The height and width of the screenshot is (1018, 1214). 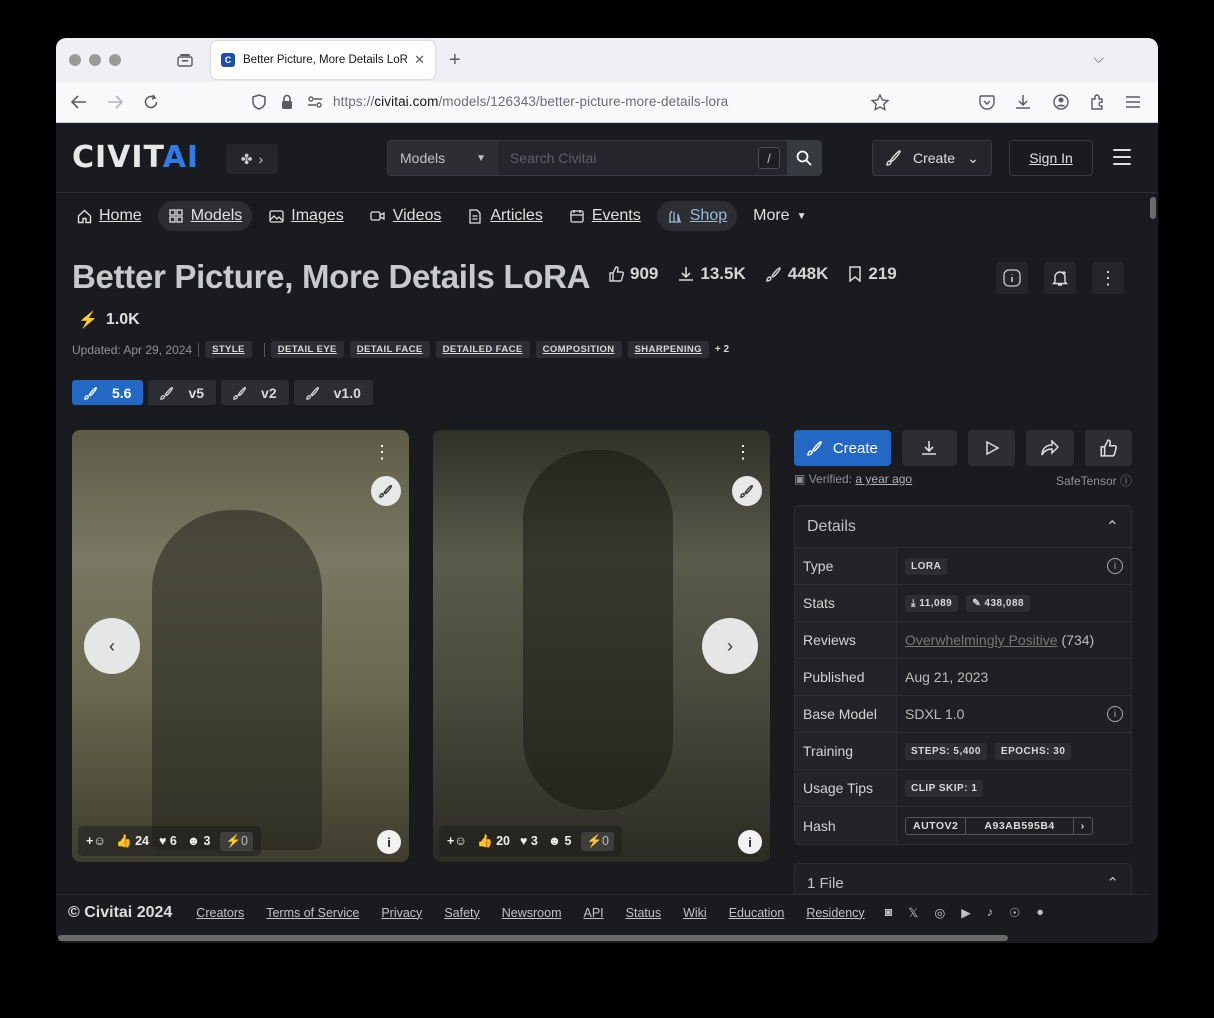 I want to click on version-tab-5-6: 5.6, so click(x=108, y=392).